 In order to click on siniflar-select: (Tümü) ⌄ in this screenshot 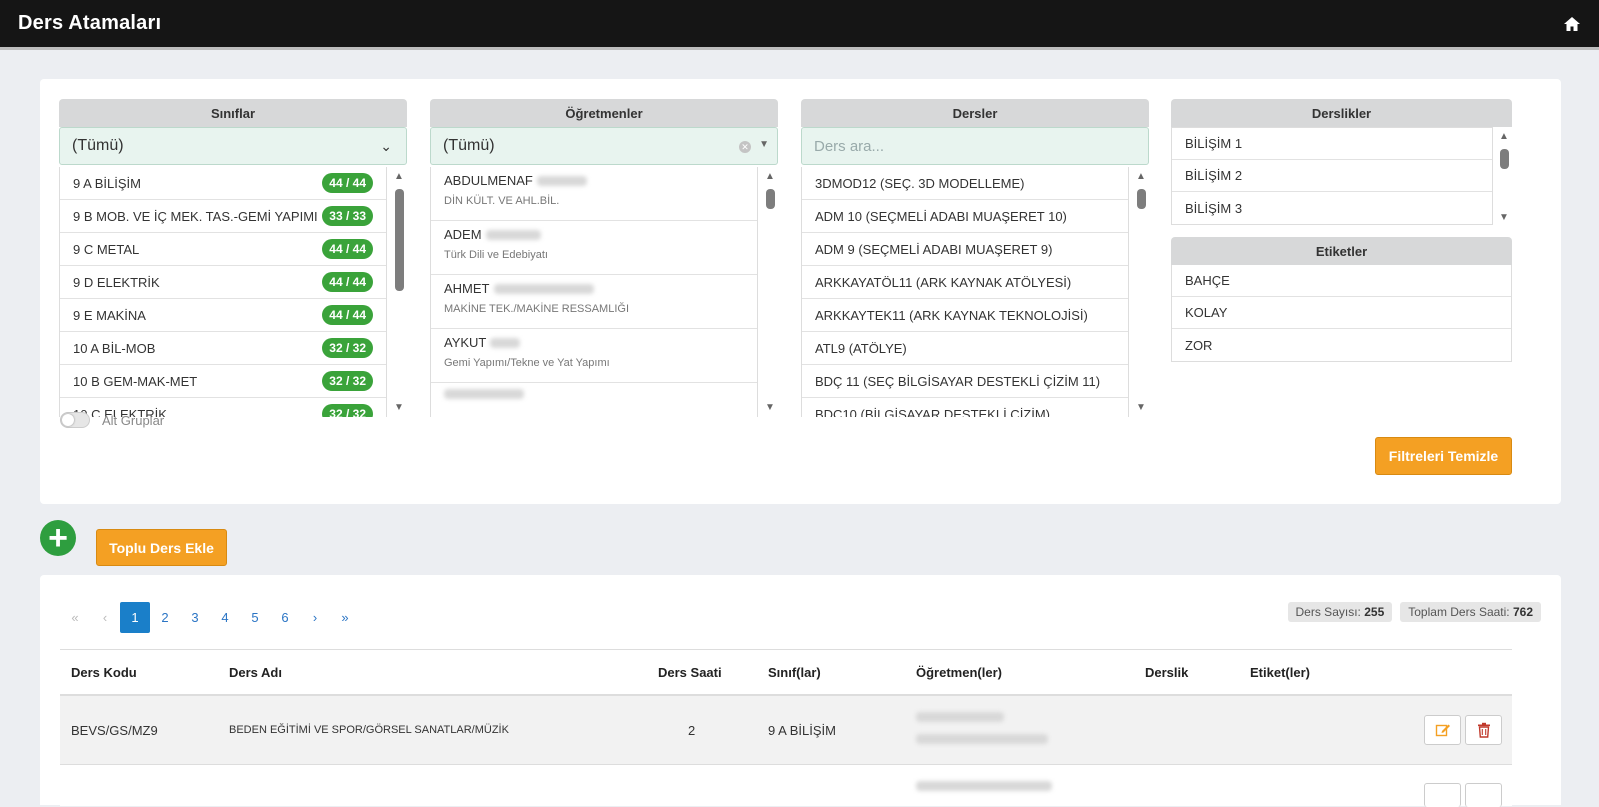, I will do `click(233, 146)`.